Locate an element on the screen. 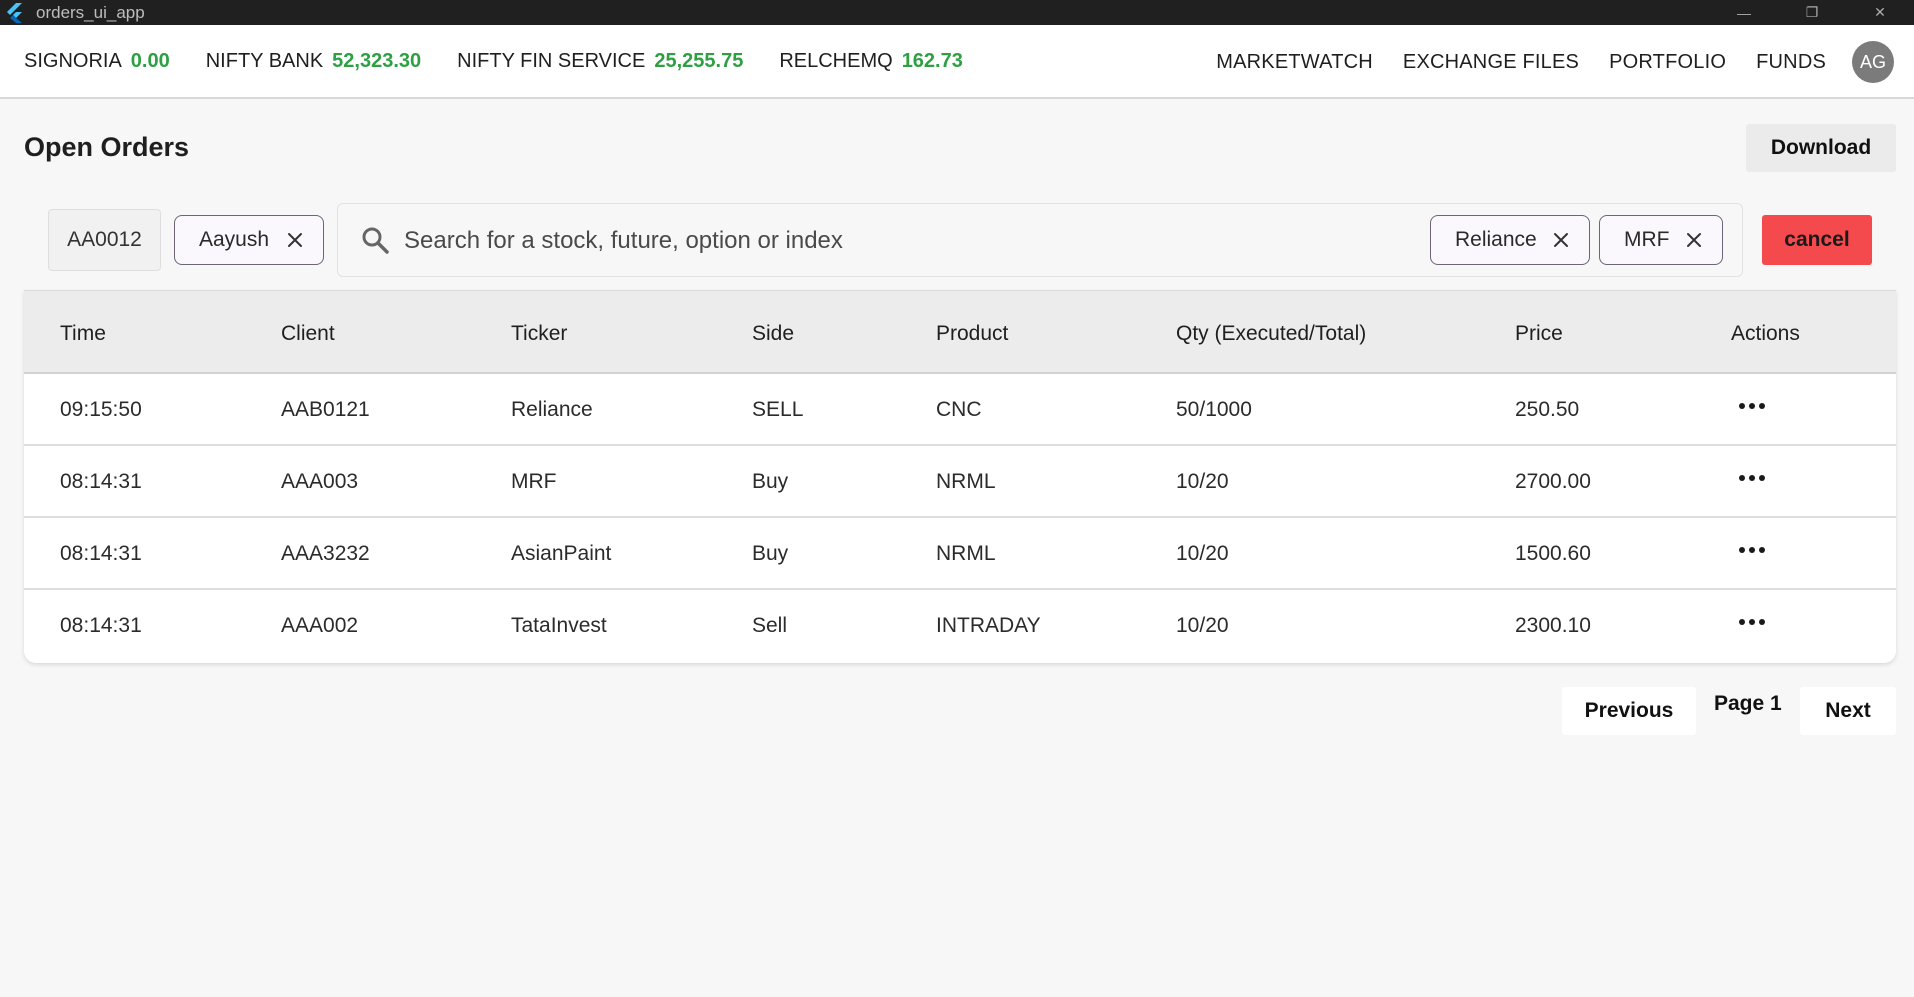 The image size is (1914, 997). minimize-button: — is located at coordinates (1744, 12).